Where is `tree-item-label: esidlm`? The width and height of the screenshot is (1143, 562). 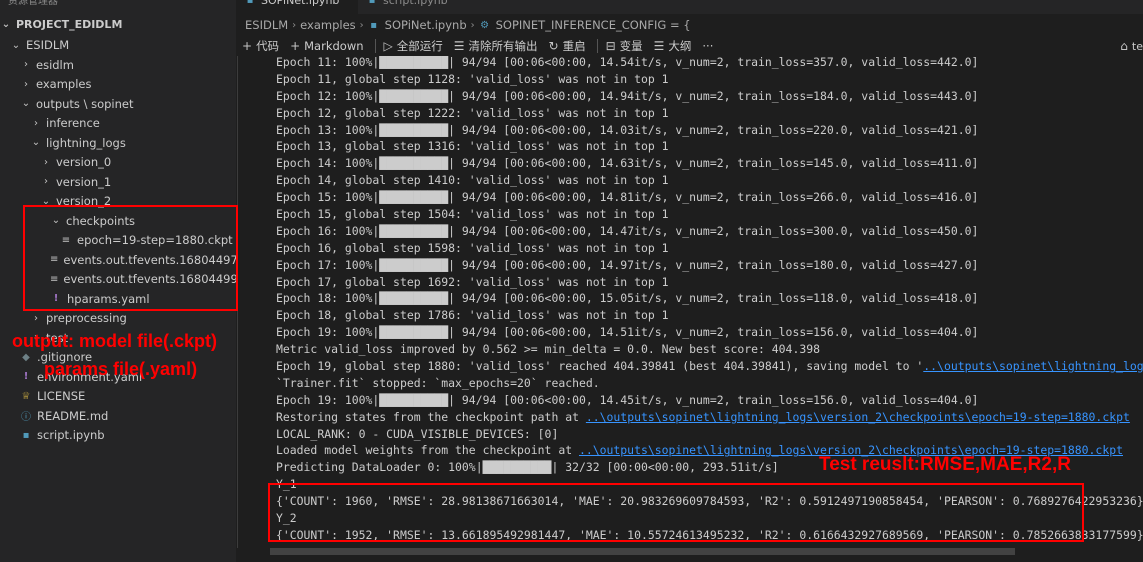 tree-item-label: esidlm is located at coordinates (55, 64).